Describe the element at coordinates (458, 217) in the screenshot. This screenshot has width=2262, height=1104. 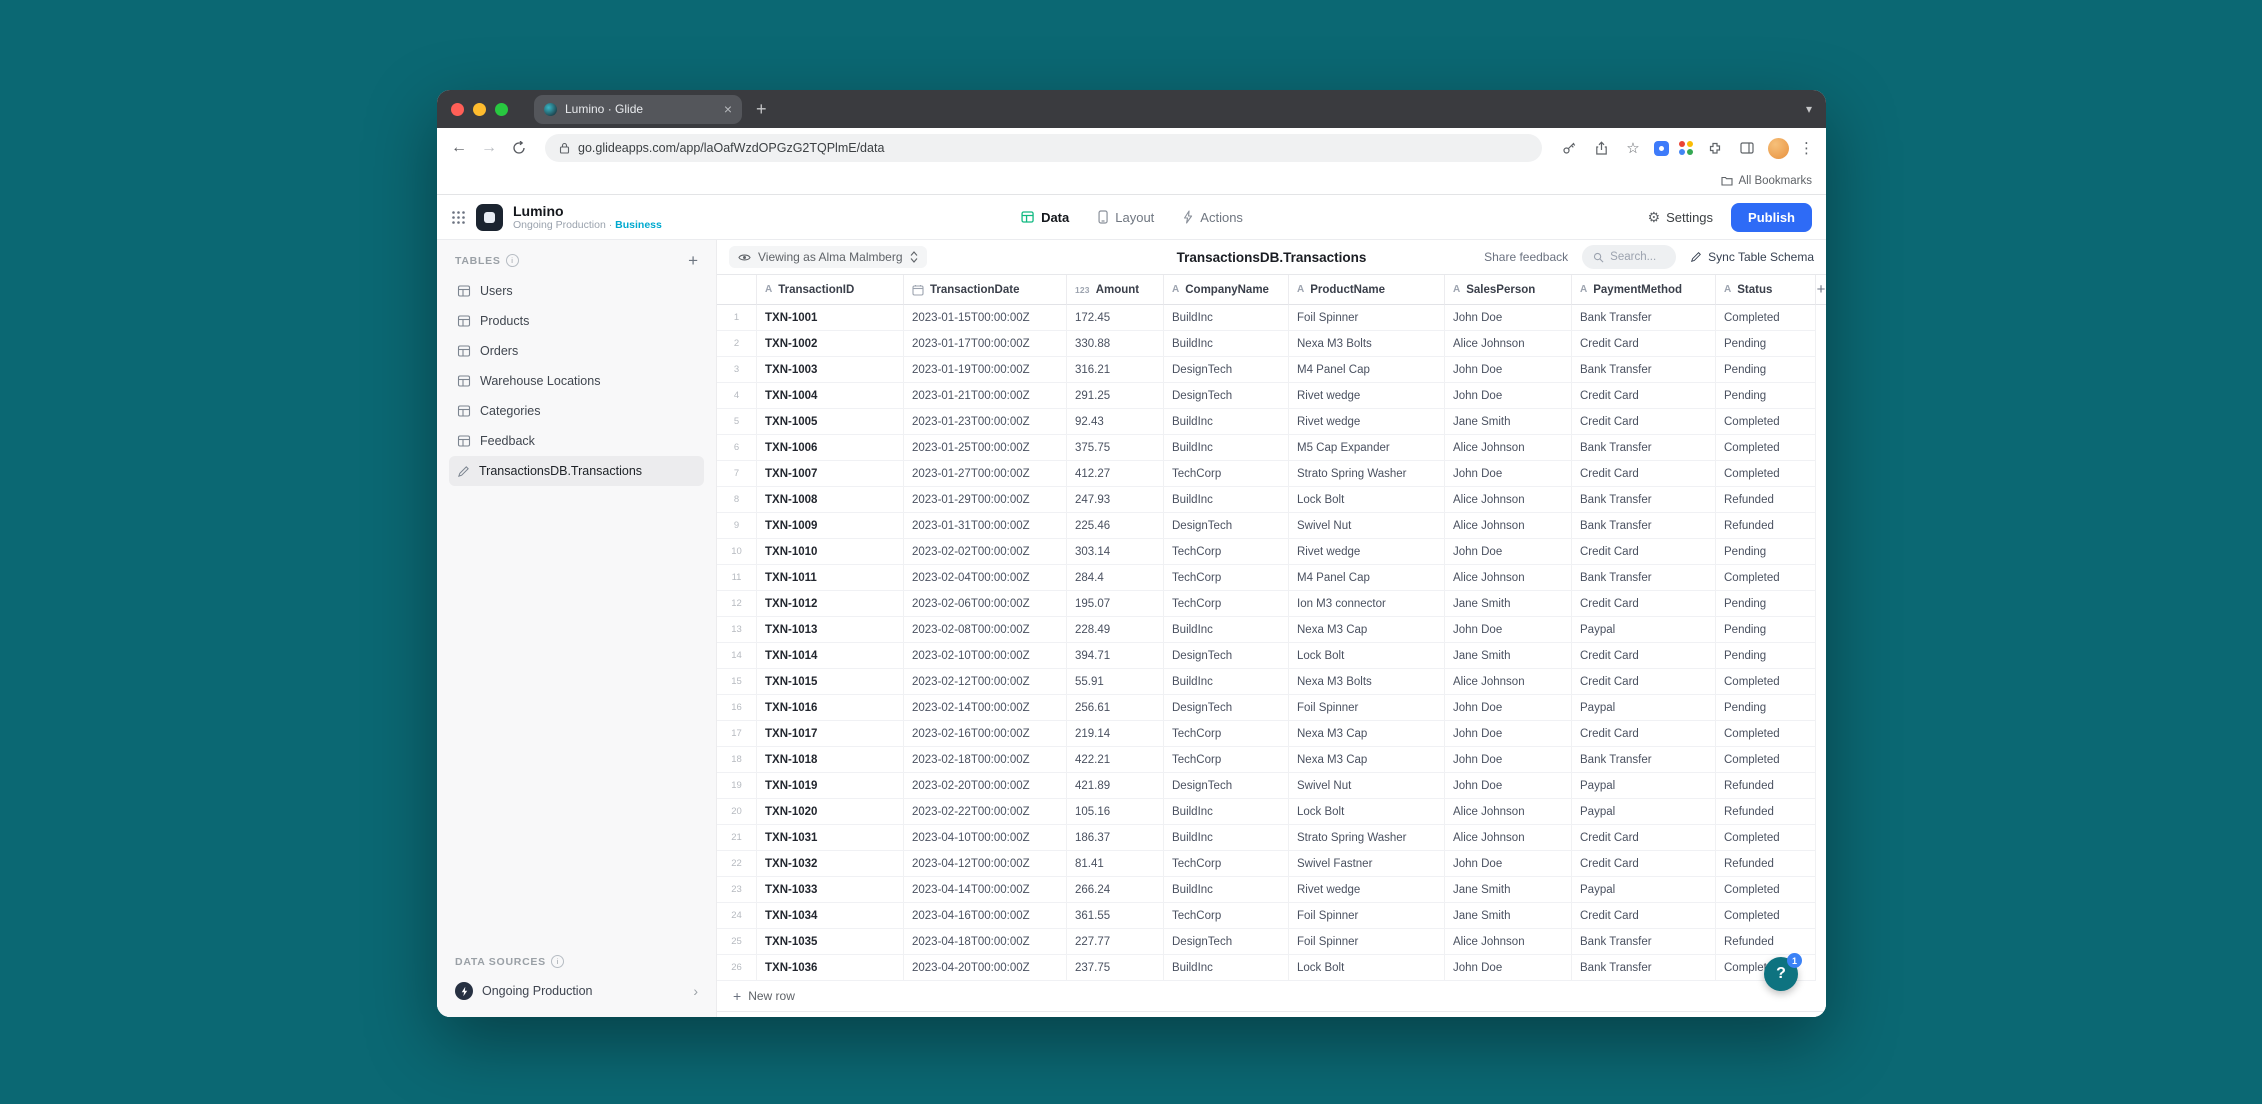
I see `app-switcher-icon` at that location.